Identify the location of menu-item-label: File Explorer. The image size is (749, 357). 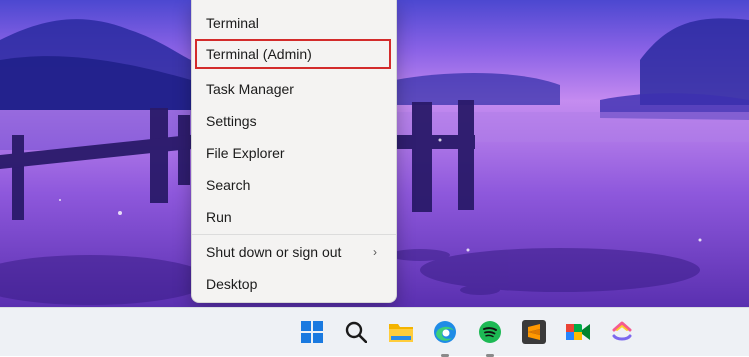
(245, 153).